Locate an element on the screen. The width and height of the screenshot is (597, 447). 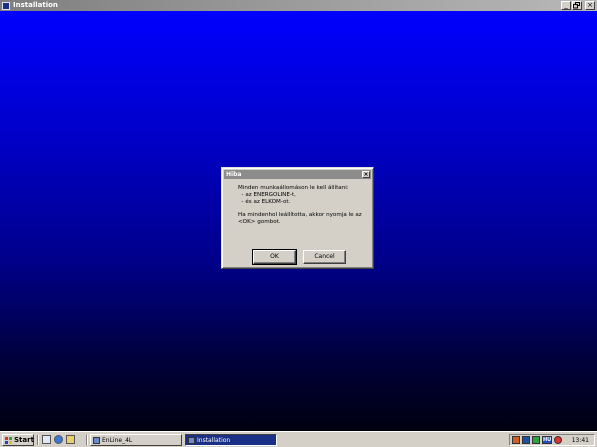
taskbar-item-label: Installation is located at coordinates (214, 440).